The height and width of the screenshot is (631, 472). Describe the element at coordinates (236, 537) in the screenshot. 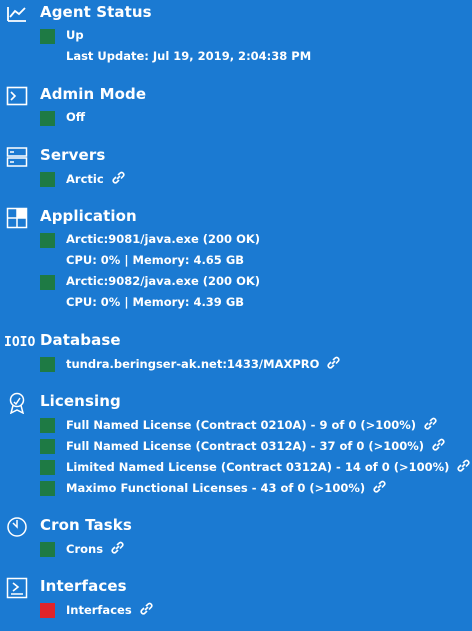

I see `section-cron-tasks: Cron Tasks Crons` at that location.